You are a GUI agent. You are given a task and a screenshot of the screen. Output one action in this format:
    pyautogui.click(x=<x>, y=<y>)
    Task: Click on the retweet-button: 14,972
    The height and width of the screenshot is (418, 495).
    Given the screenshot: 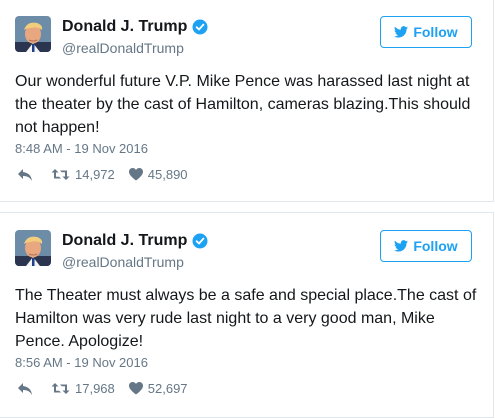 What is the action you would take?
    pyautogui.click(x=83, y=174)
    